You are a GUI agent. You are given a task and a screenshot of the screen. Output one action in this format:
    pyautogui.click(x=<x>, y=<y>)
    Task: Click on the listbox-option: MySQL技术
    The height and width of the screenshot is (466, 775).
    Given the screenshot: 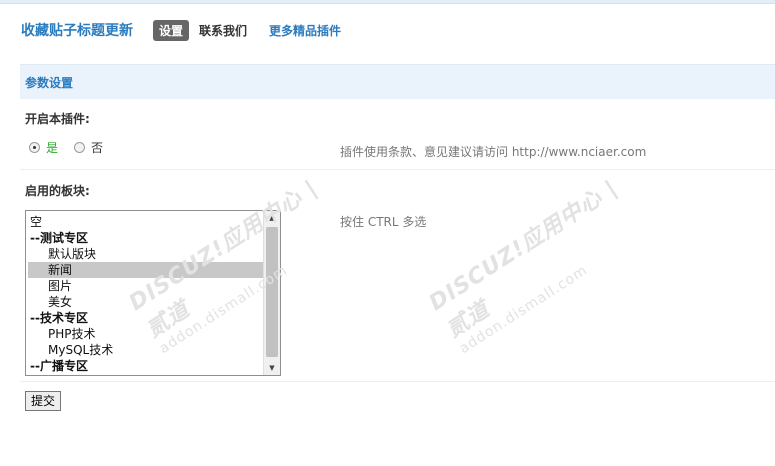 What is the action you would take?
    pyautogui.click(x=146, y=350)
    